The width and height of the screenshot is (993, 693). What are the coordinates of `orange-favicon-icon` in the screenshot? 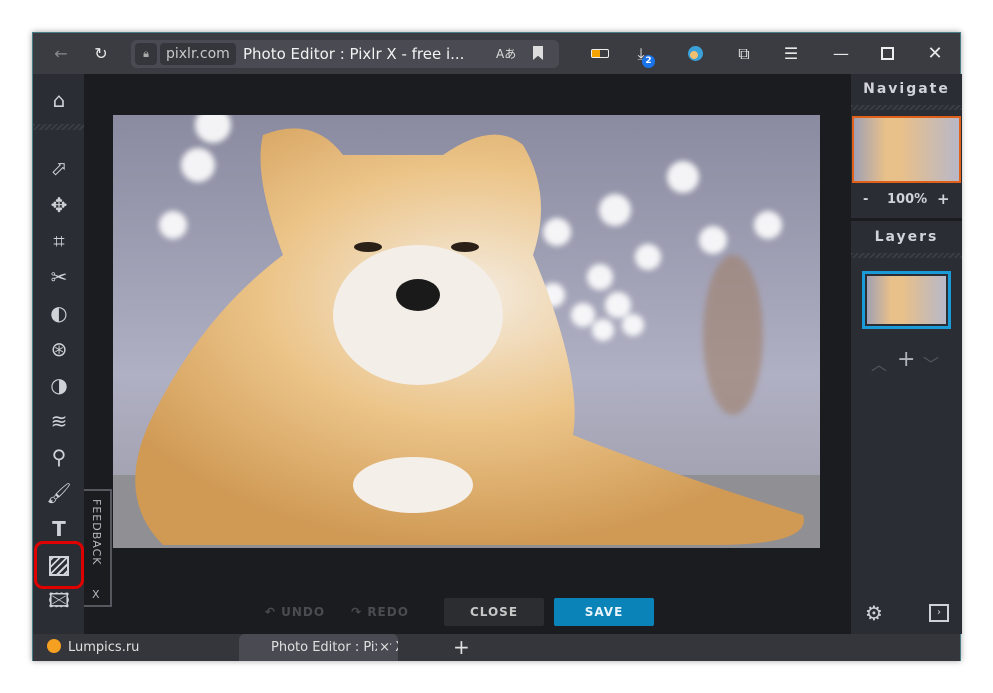 It's located at (54, 646).